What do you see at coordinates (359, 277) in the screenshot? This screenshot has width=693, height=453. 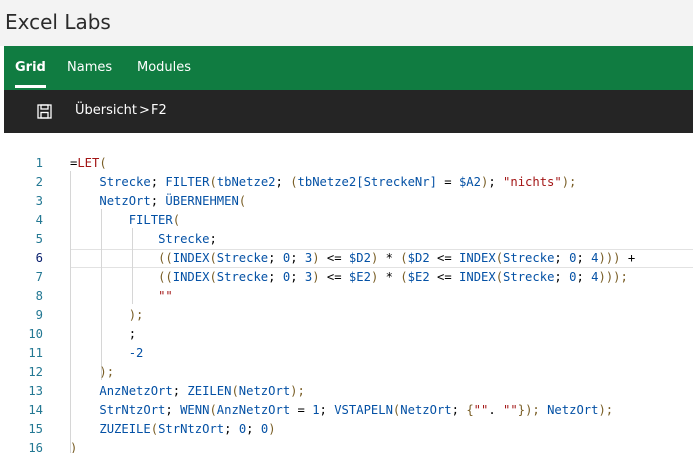 I see `code-token: $E2` at bounding box center [359, 277].